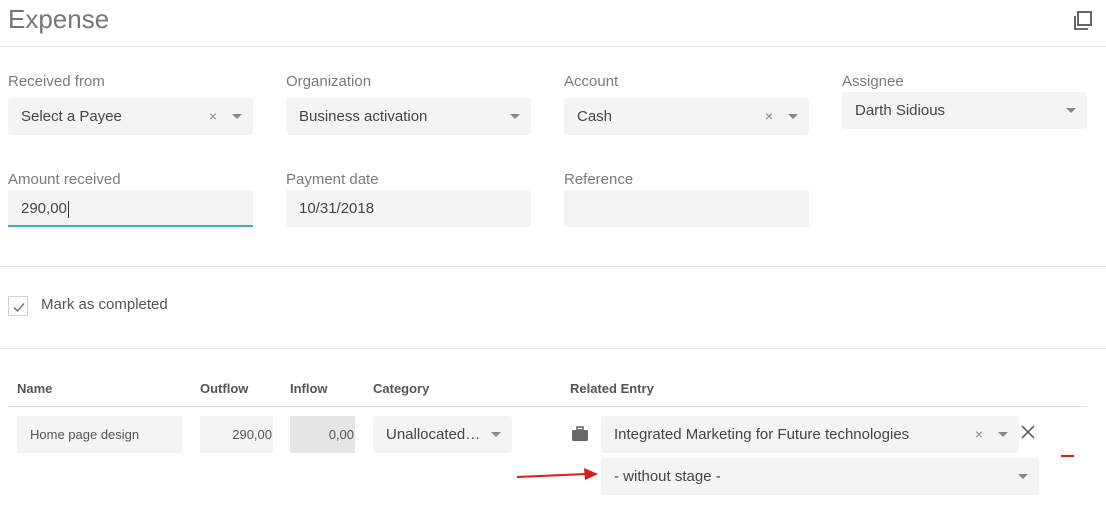  What do you see at coordinates (68, 209) in the screenshot?
I see `text-cursor` at bounding box center [68, 209].